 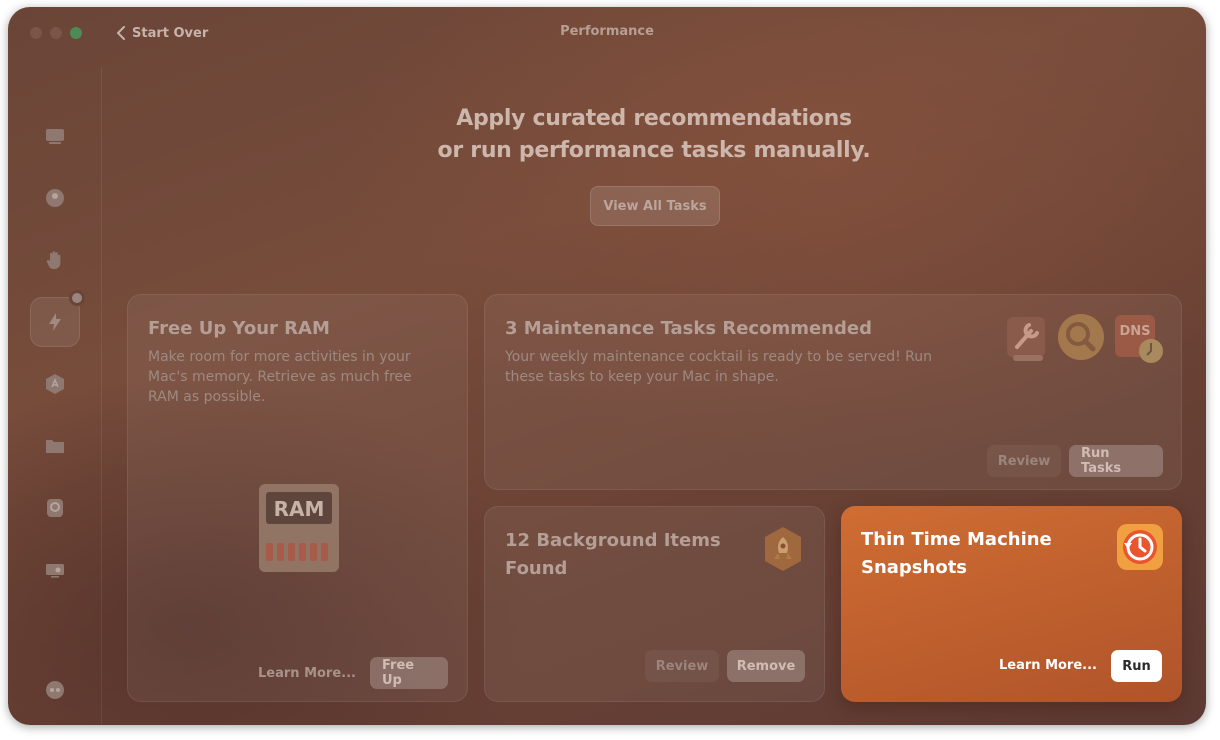 What do you see at coordinates (1134, 331) in the screenshot?
I see `dns-label: DNS` at bounding box center [1134, 331].